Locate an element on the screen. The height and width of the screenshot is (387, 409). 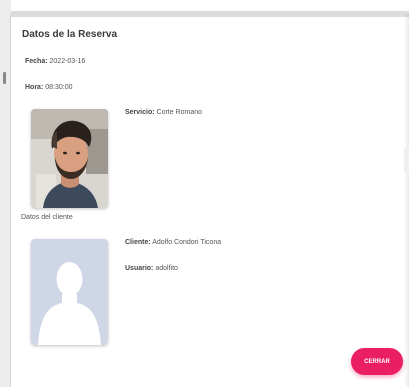
hora-row: Hora: 08:30:00 is located at coordinates (48, 87).